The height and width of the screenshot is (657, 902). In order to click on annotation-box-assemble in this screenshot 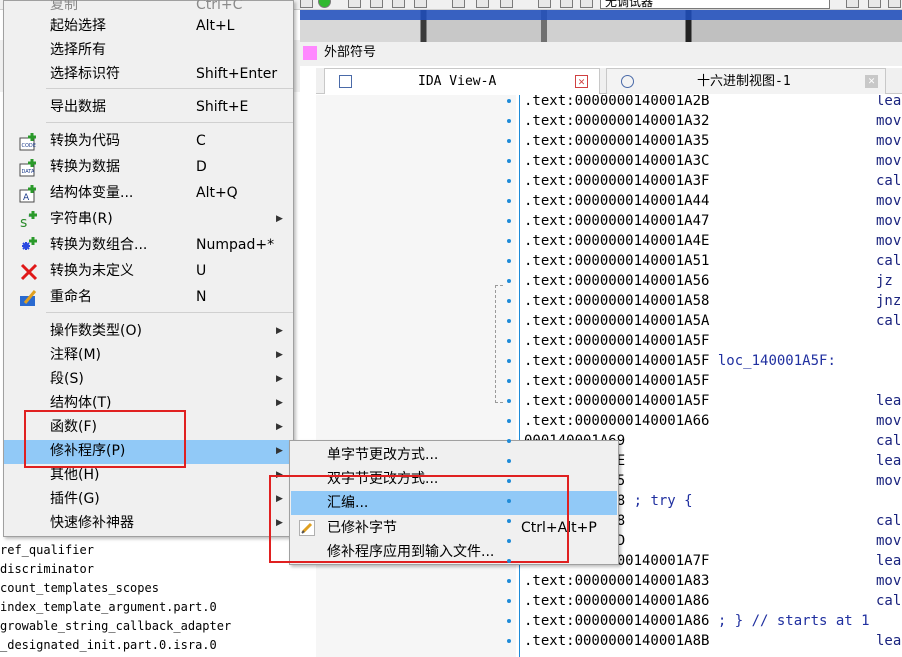, I will do `click(419, 519)`.